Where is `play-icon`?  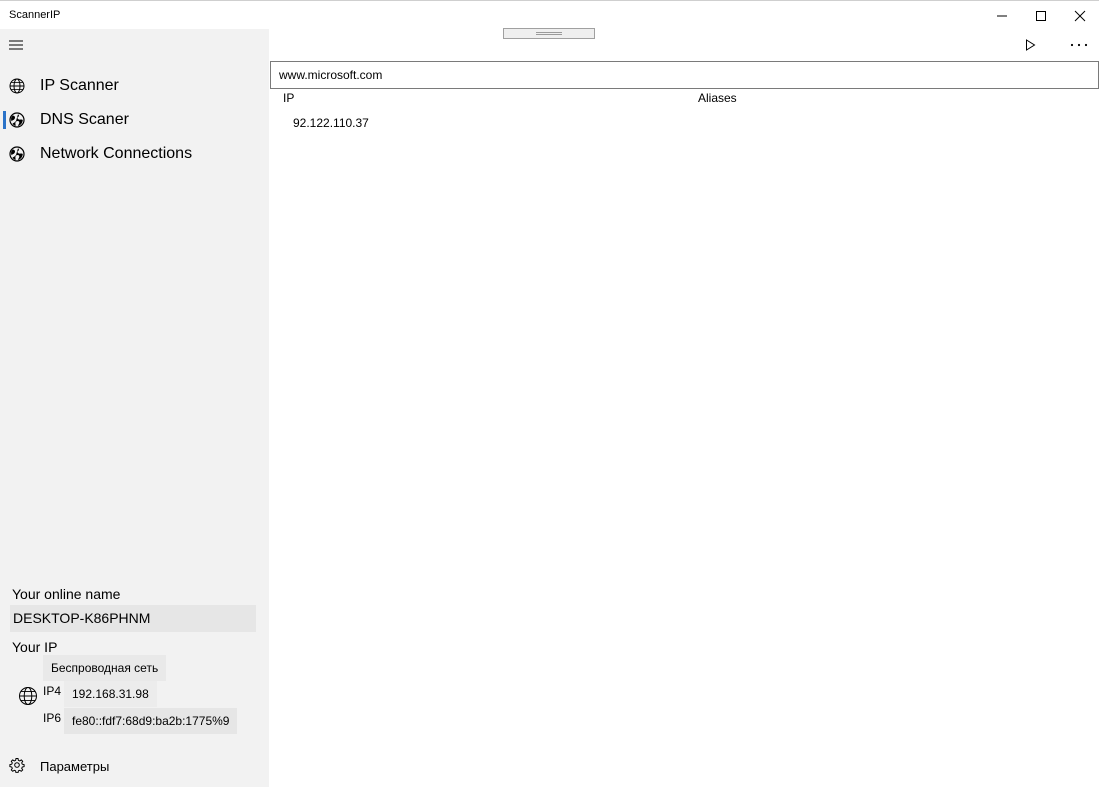
play-icon is located at coordinates (1031, 45).